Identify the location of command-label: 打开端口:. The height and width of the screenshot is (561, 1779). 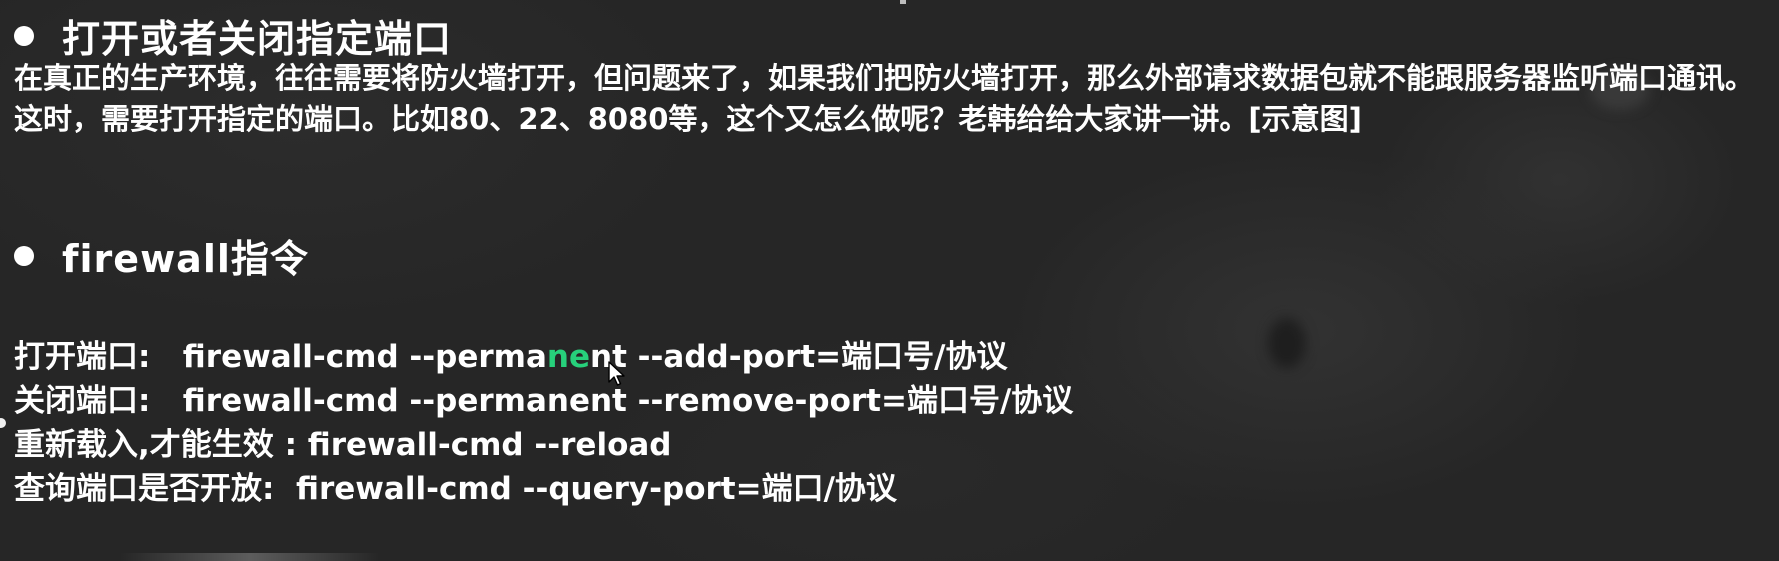
(82, 357).